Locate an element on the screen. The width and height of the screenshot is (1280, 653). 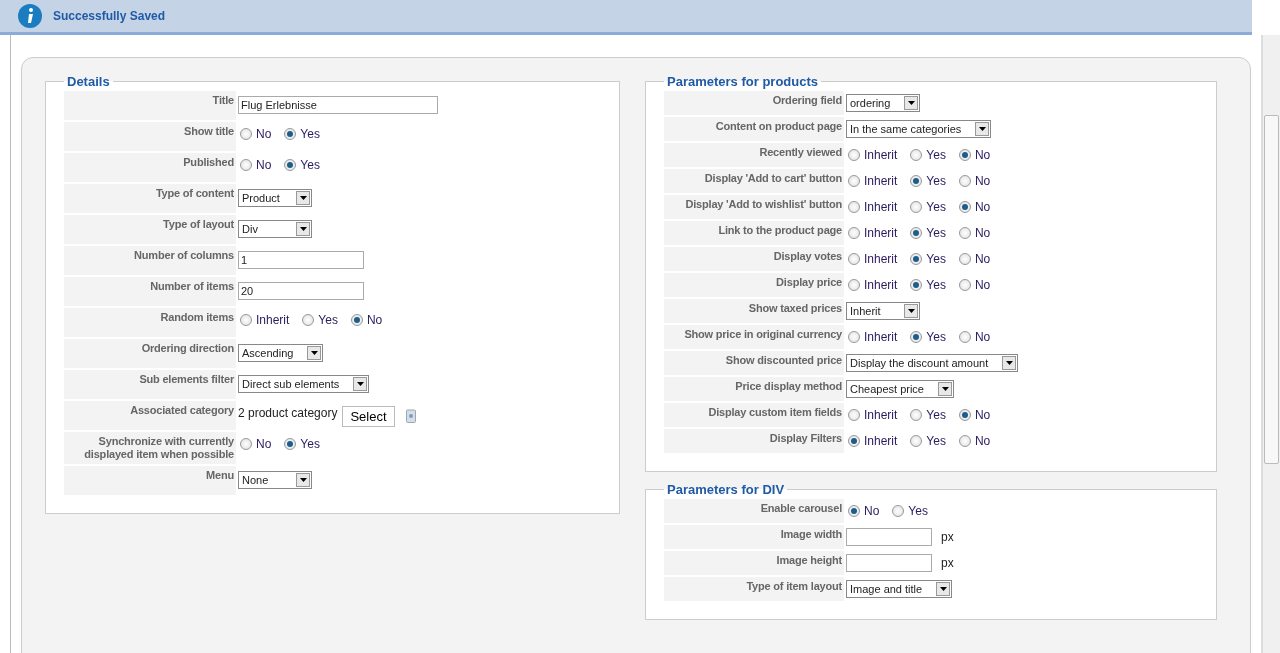
dropdown: Inherit is located at coordinates (883, 311).